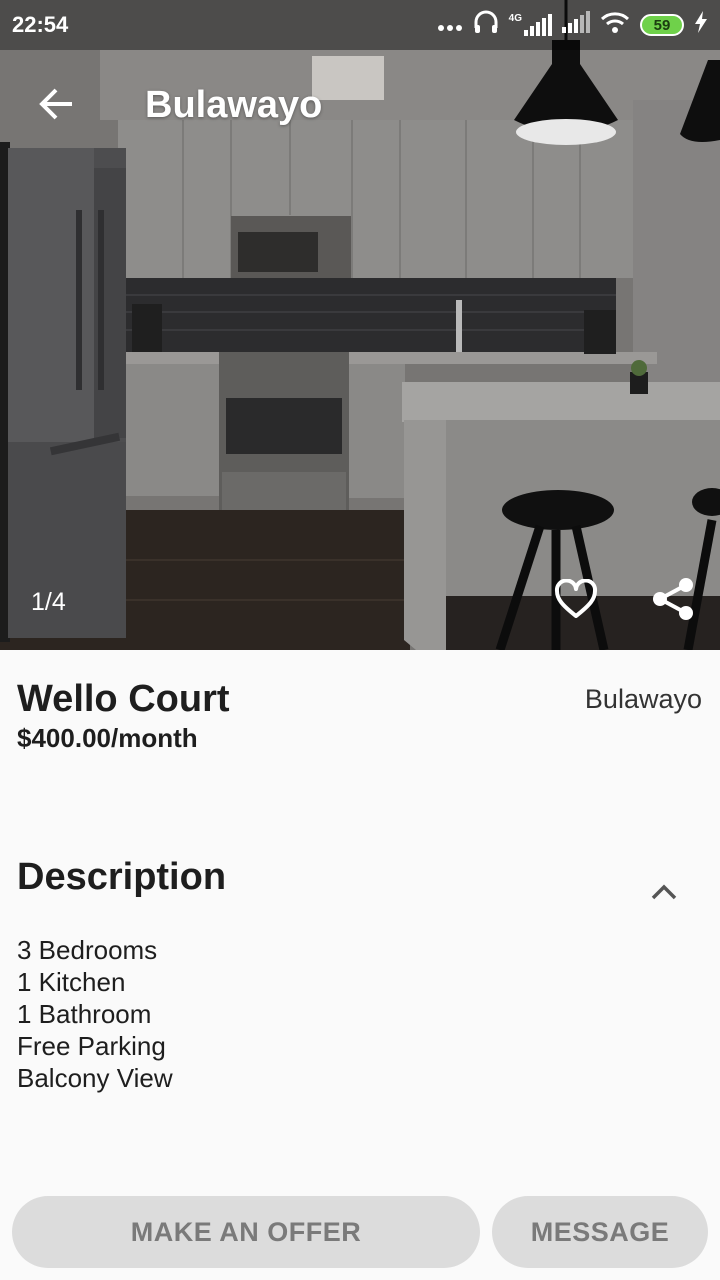 This screenshot has height=1280, width=720. Describe the element at coordinates (91, 1046) in the screenshot. I see `description-item-parking: Free Parking` at that location.